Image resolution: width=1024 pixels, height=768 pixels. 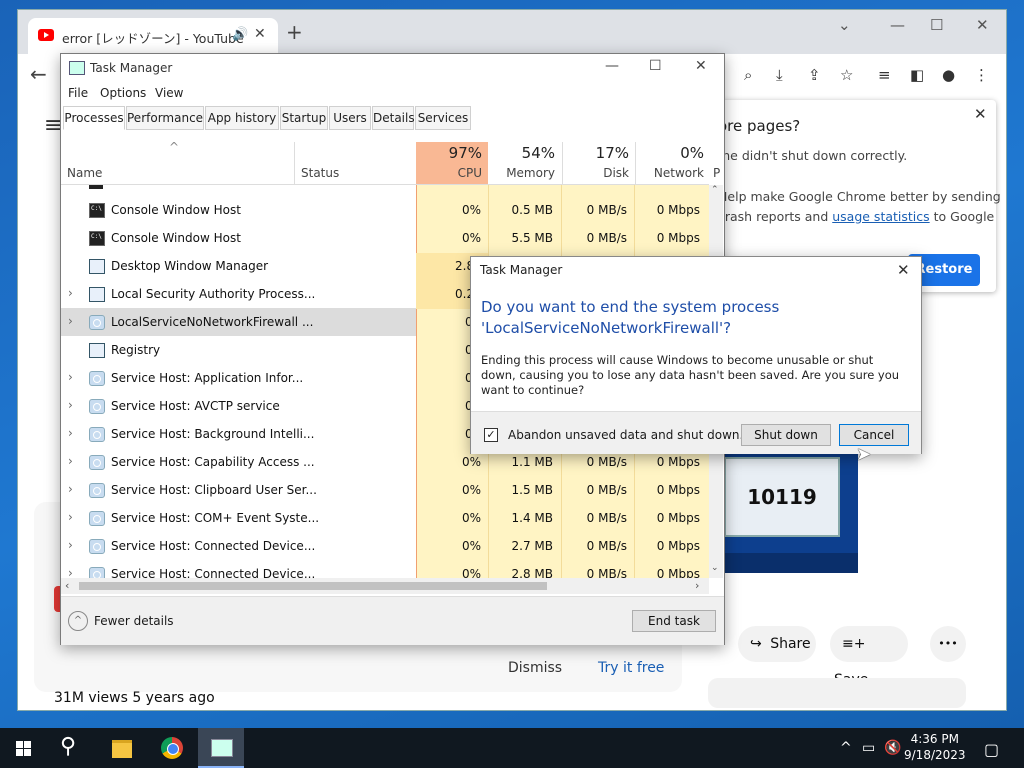 I want to click on taskbar-chrome, so click(x=172, y=748).